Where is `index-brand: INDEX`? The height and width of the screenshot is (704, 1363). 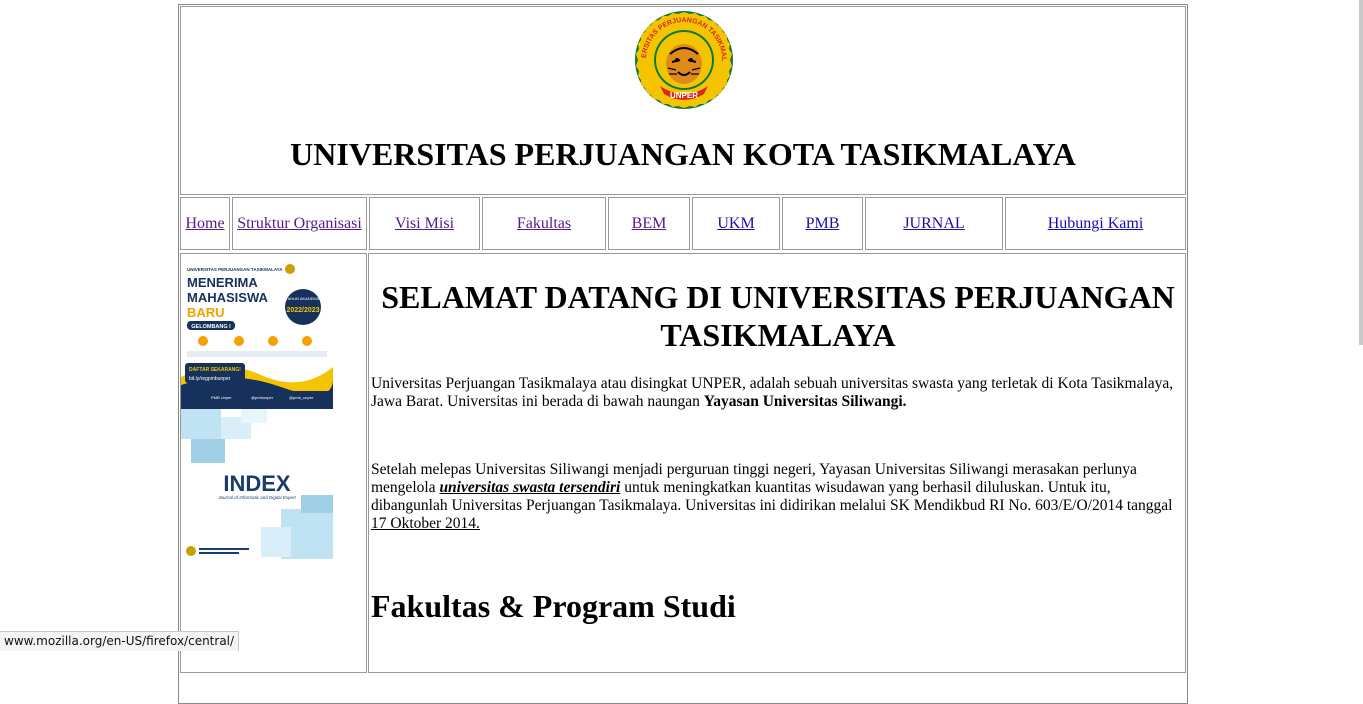
index-brand: INDEX is located at coordinates (257, 483).